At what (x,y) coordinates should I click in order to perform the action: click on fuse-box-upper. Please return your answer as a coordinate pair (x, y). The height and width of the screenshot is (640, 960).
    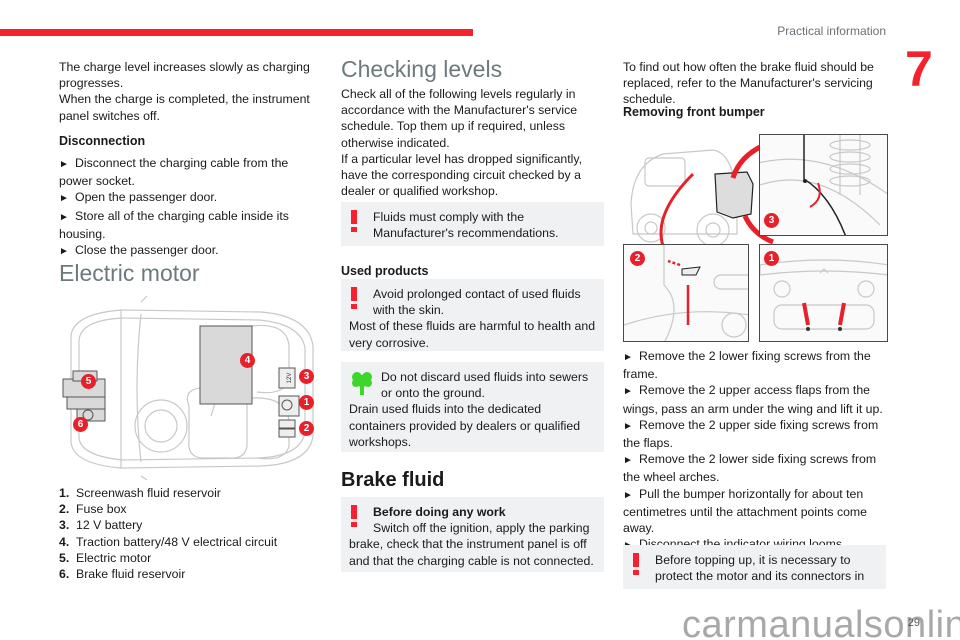
    Looking at the image, I should click on (287, 424).